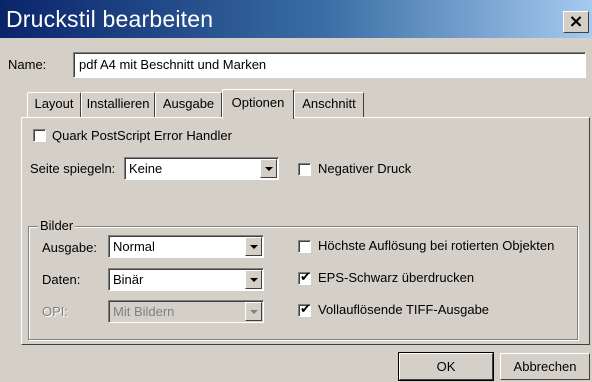 This screenshot has height=382, width=592. Describe the element at coordinates (304, 169) in the screenshot. I see `negative-print-checkbox` at that location.